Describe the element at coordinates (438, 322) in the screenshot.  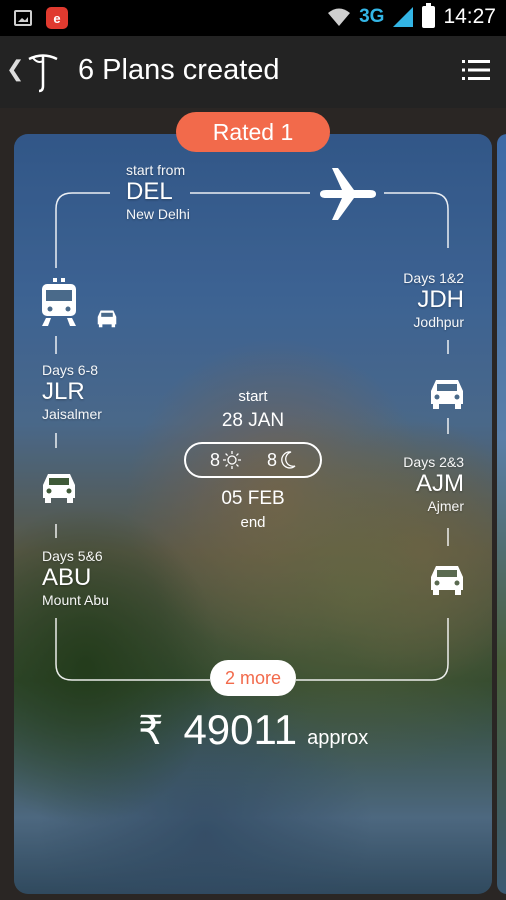
I see `stop-city: Jodhpur` at that location.